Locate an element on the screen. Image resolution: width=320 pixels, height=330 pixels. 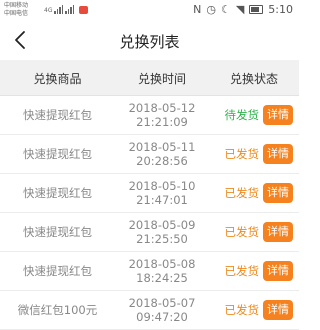
column-header-name: 兑换商品 is located at coordinates (57, 79).